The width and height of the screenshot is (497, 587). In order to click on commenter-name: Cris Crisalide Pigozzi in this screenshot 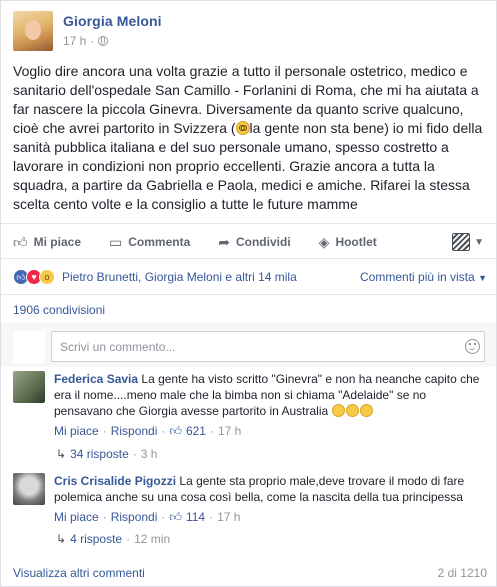, I will do `click(115, 481)`.